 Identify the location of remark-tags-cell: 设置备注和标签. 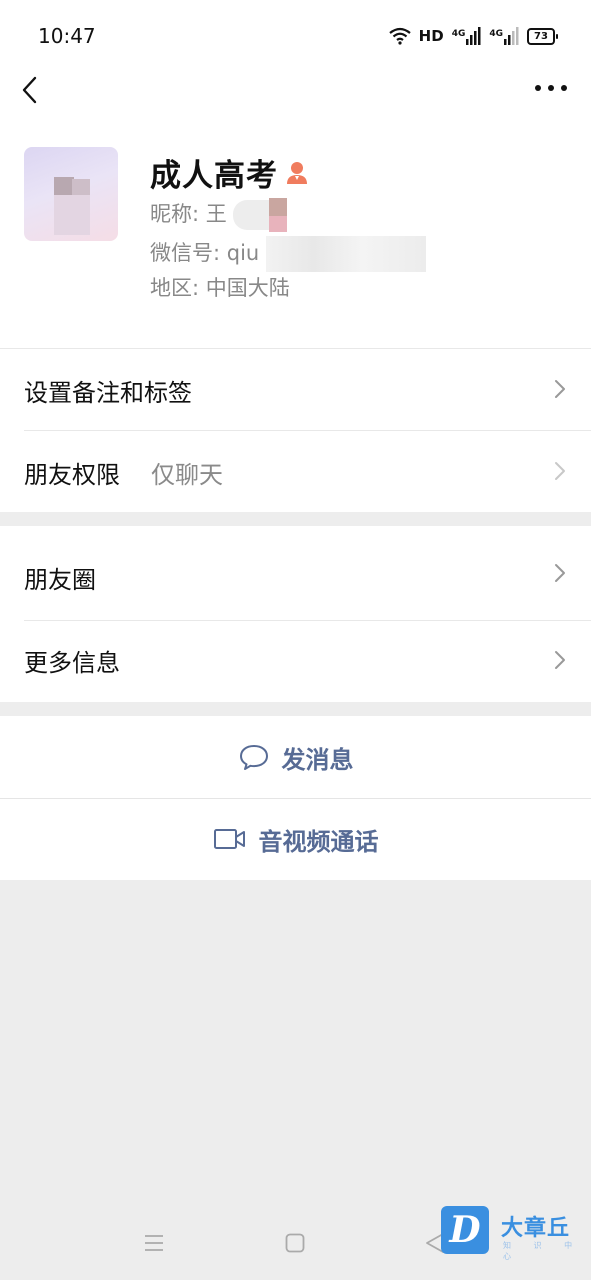
(295, 389).